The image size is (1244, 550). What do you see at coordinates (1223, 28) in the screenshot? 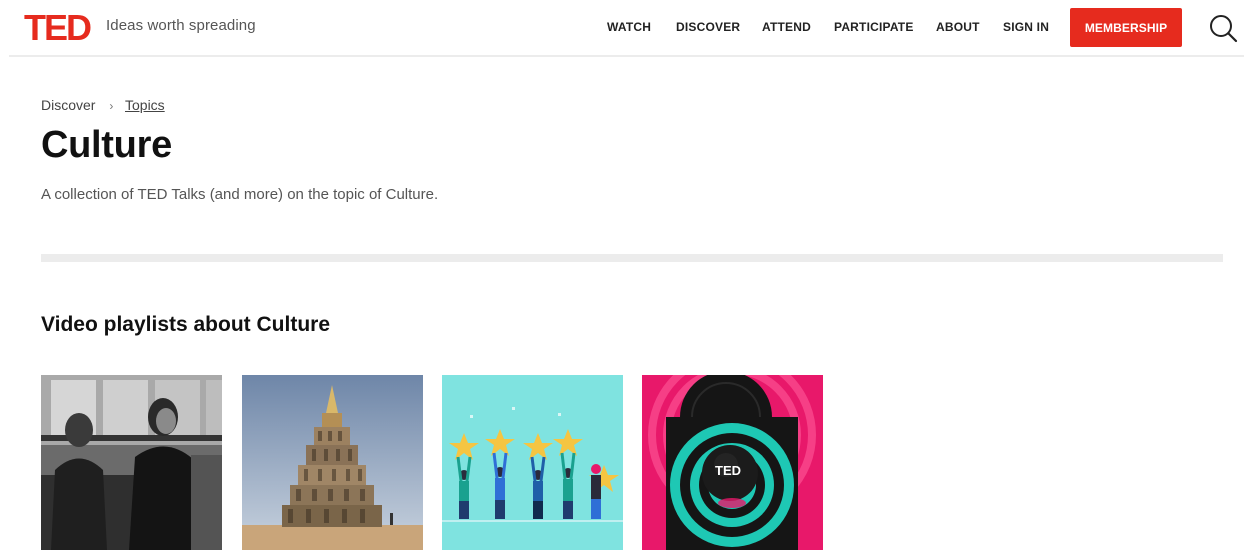
I see `search-icon` at bounding box center [1223, 28].